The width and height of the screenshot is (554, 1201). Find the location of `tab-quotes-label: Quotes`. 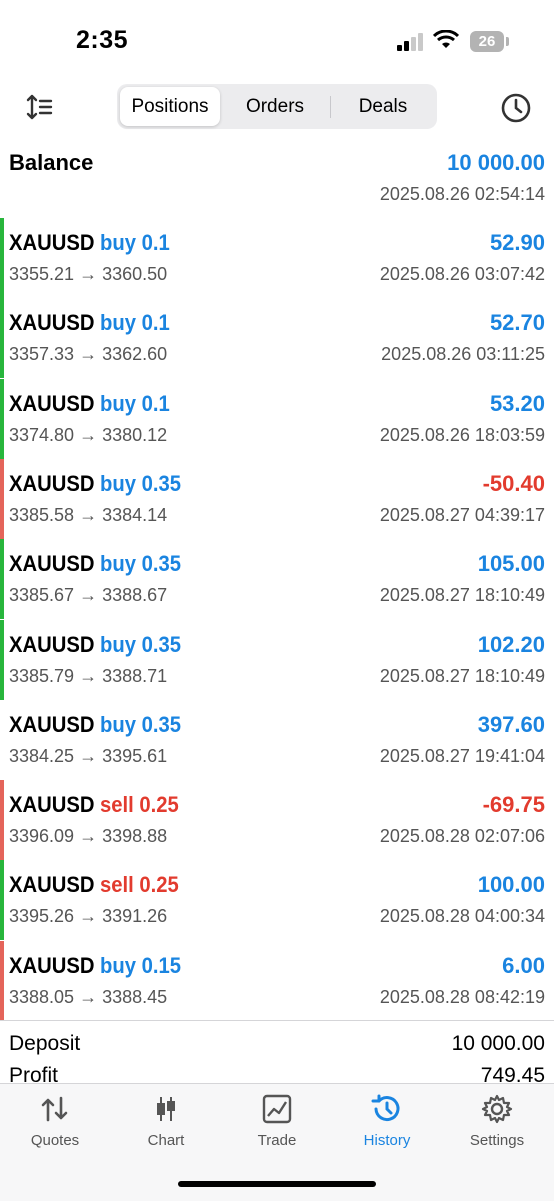

tab-quotes-label: Quotes is located at coordinates (55, 1140).